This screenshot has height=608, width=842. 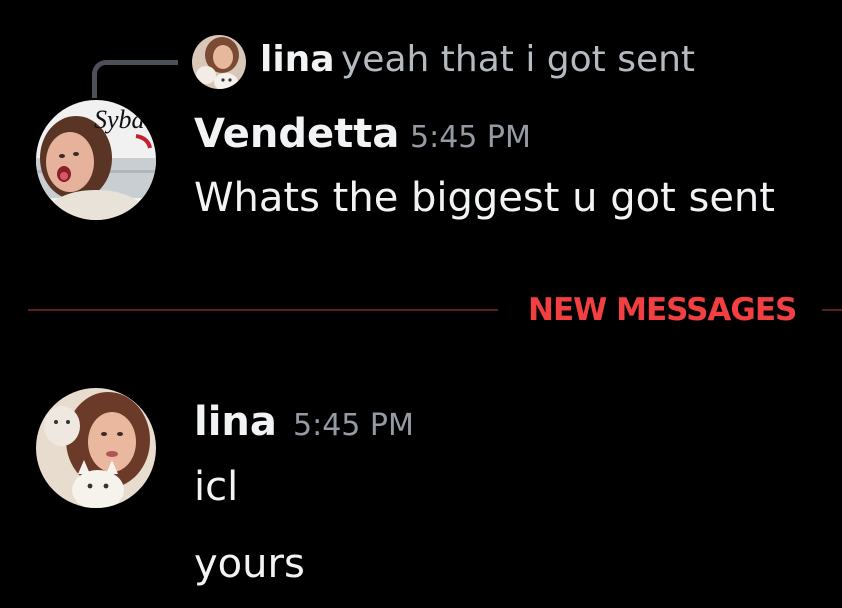 I want to click on avatar-vendetta-image: Sybau, so click(x=96, y=160).